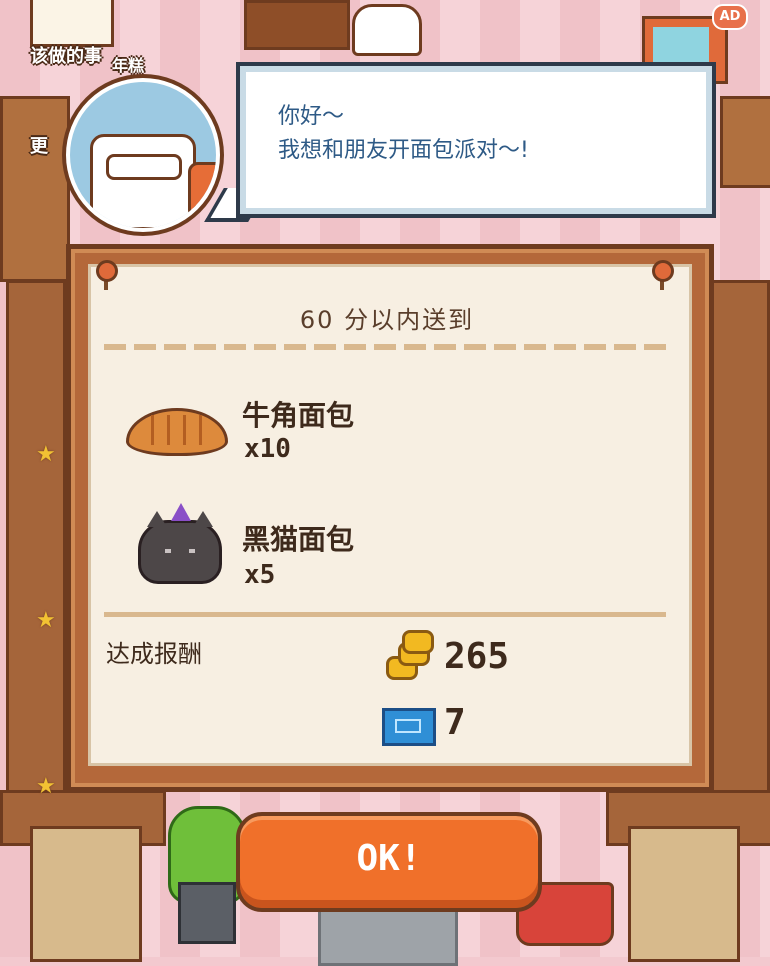 The image size is (770, 966). Describe the element at coordinates (154, 654) in the screenshot. I see `reward-label: 达成报酬` at that location.